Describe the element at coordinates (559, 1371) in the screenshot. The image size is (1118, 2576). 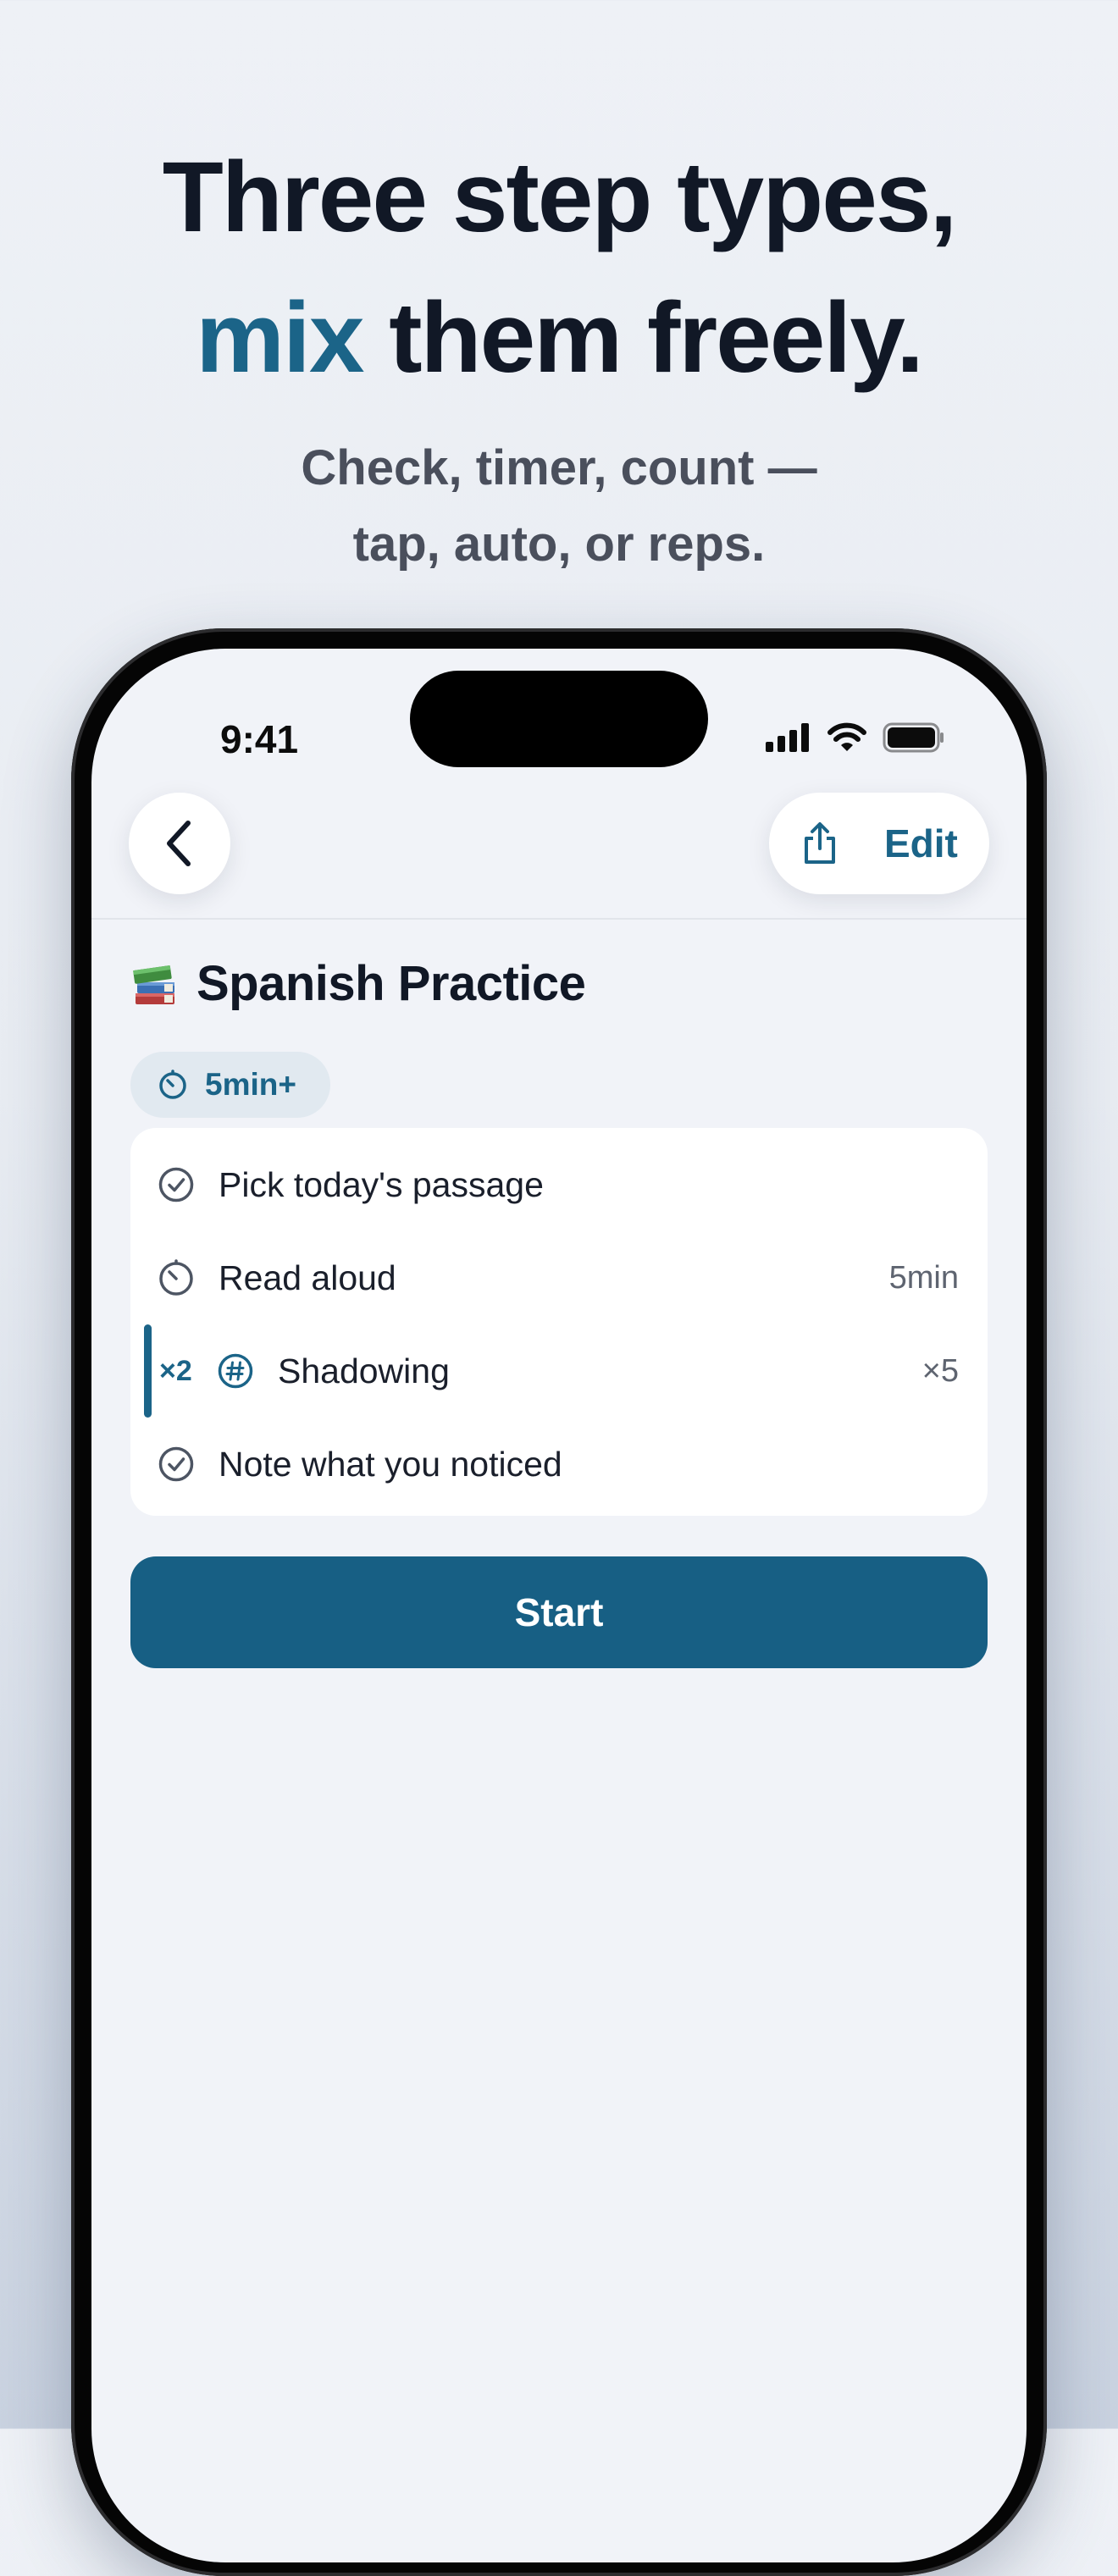
I see `step-item-grouped: ×2 Shadowing ×5` at that location.